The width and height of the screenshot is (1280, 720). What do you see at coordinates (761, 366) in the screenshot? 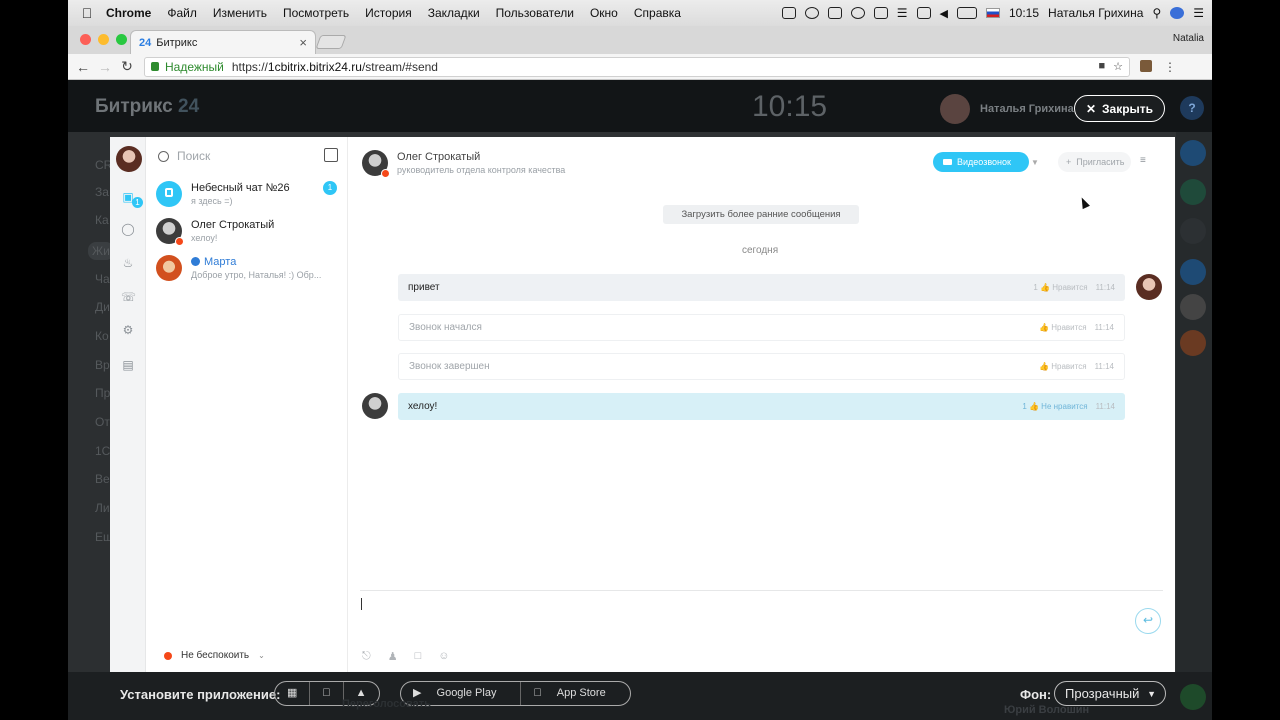
I see `message: Звонок завершен 👍 Нравится 11:14` at bounding box center [761, 366].